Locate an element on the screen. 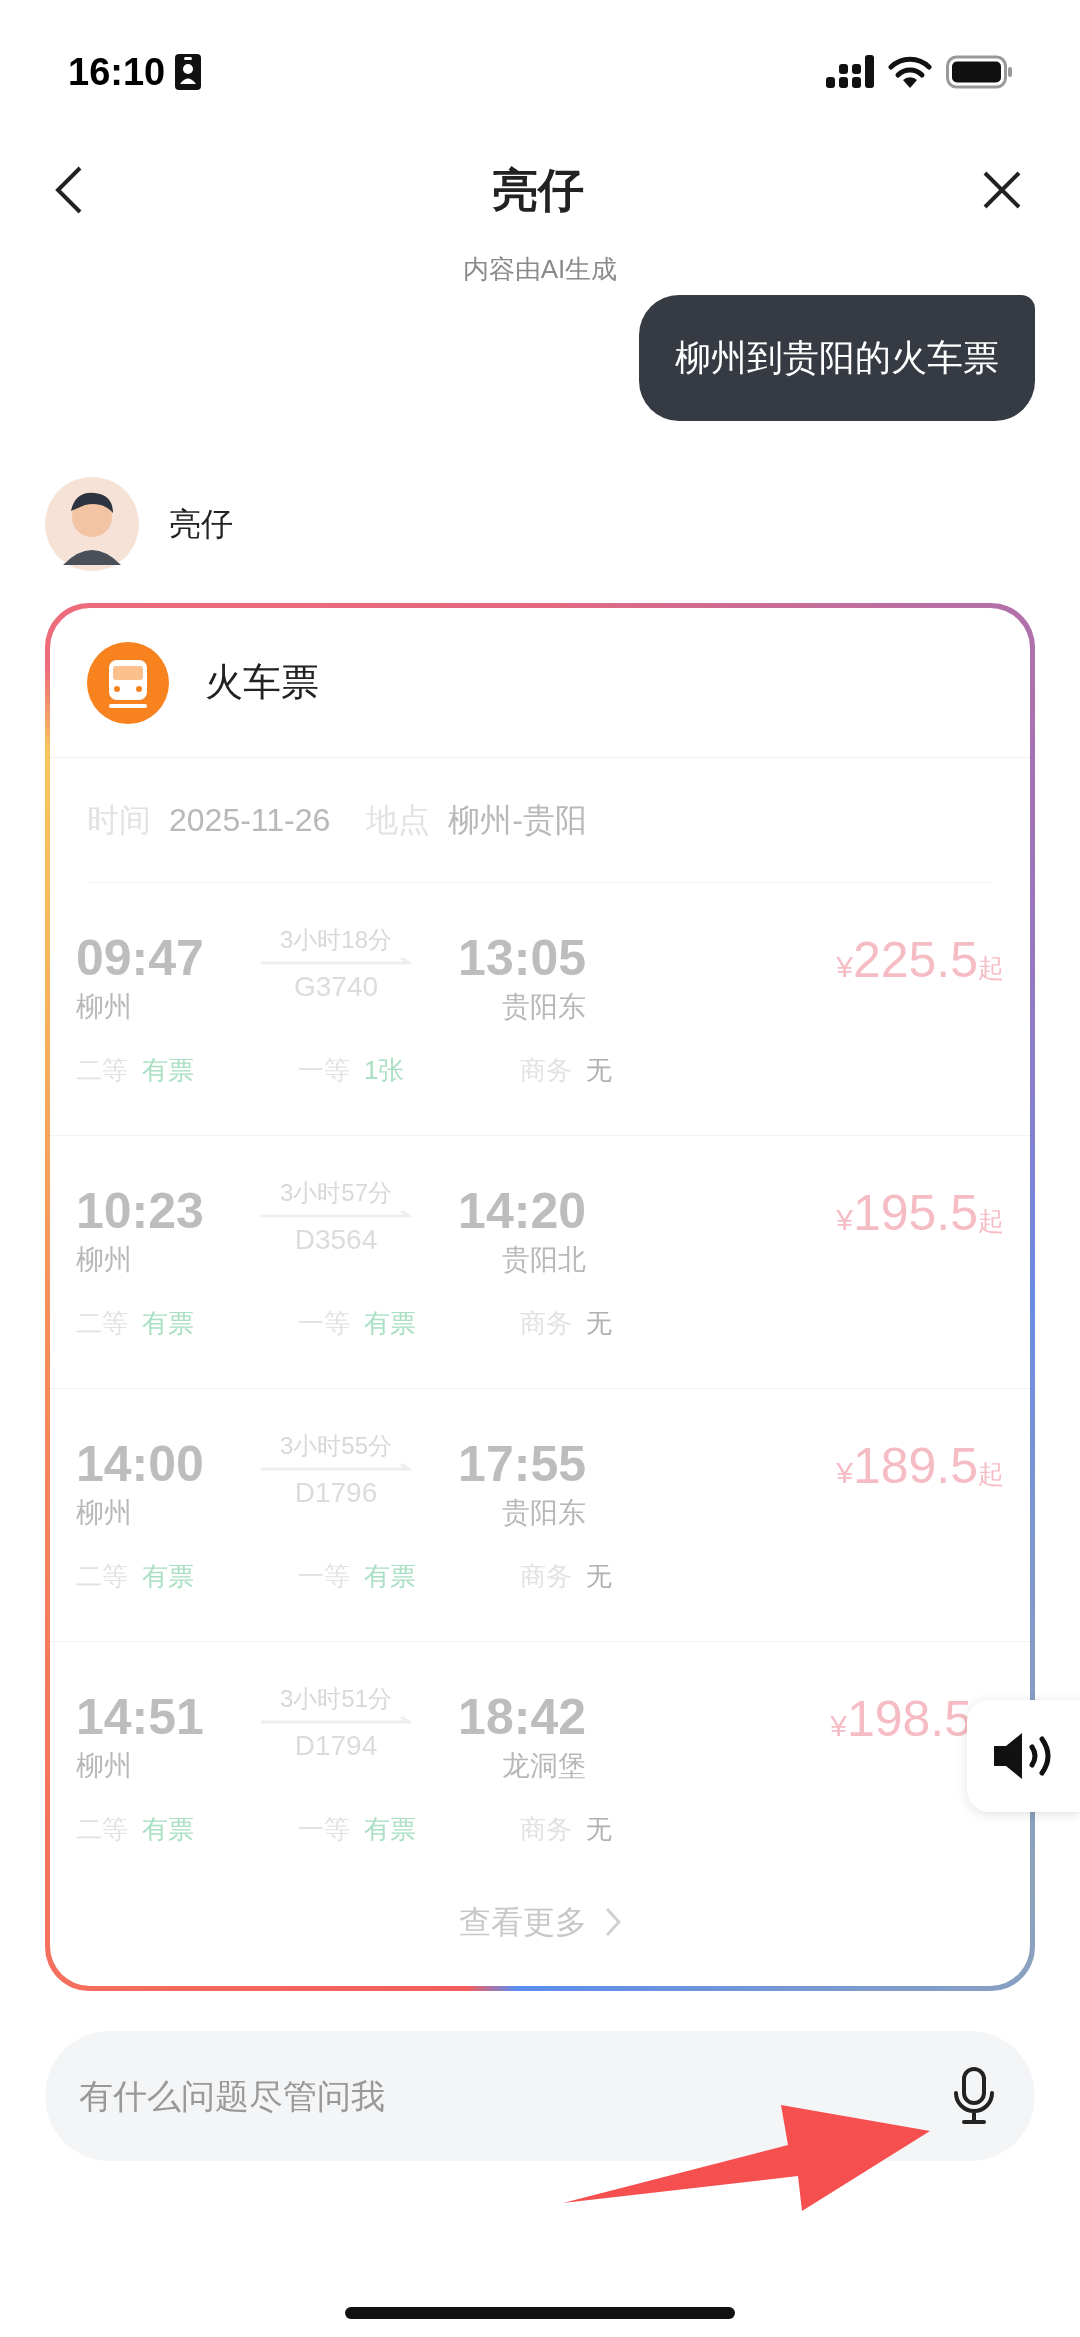 This screenshot has width=1080, height=2337. ticket-price: ¥225.5 is located at coordinates (907, 960).